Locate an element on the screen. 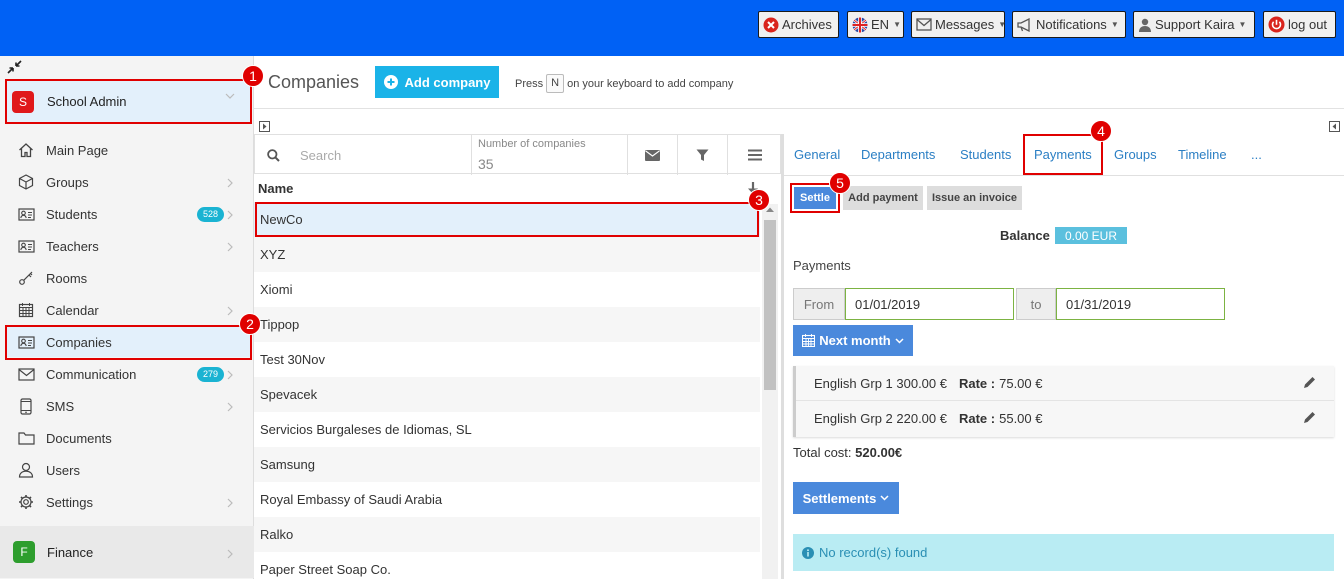 This screenshot has height=579, width=1344. table-row: XYZ is located at coordinates (507, 254).